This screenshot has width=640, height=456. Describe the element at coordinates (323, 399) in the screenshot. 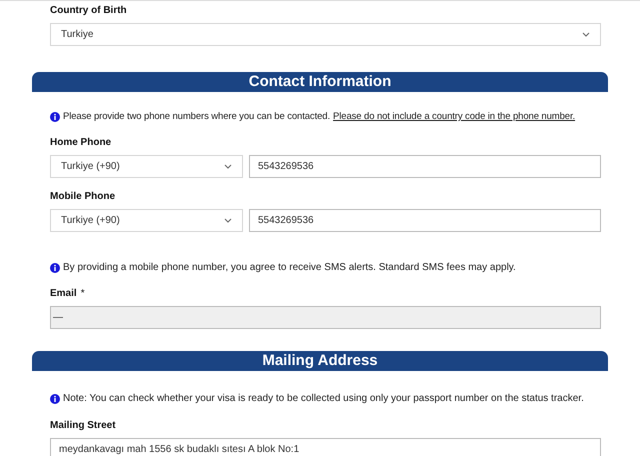

I see `info-text: Note: You can check whether your visa is ready to be collected using only your passport number on the status tracker.` at that location.